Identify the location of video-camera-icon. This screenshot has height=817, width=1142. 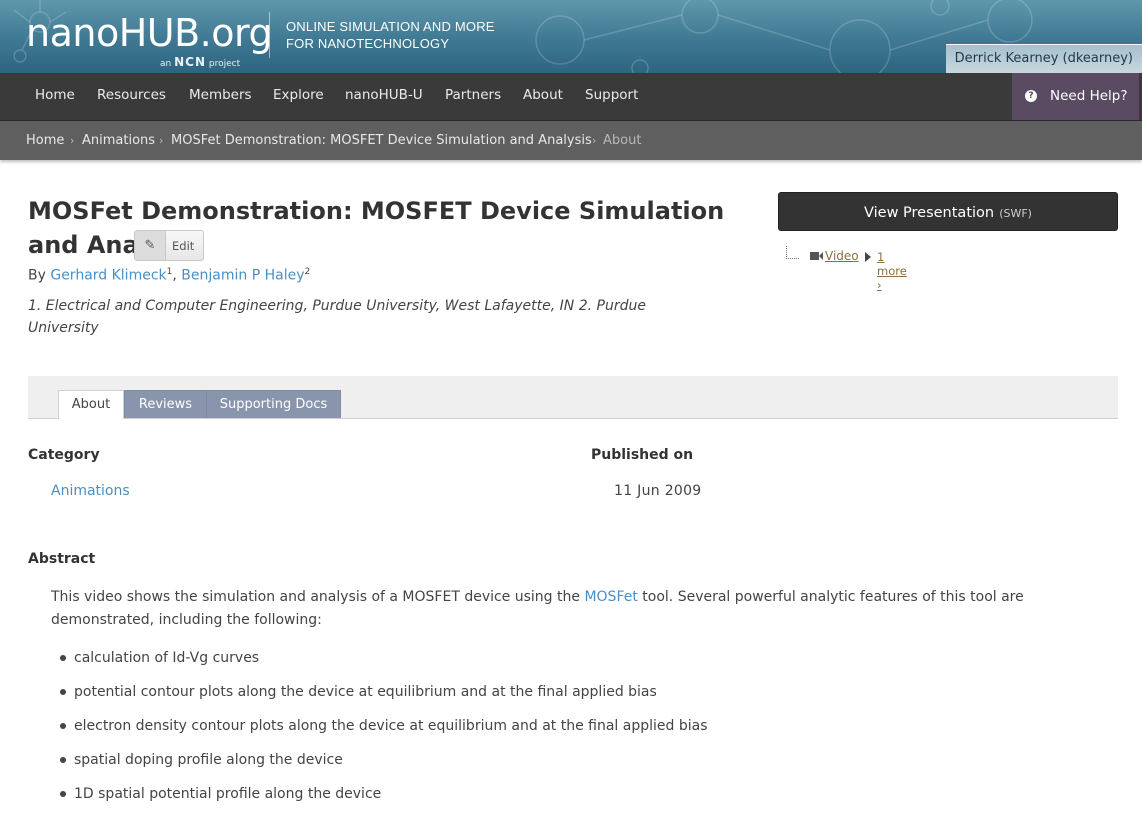
(816, 256).